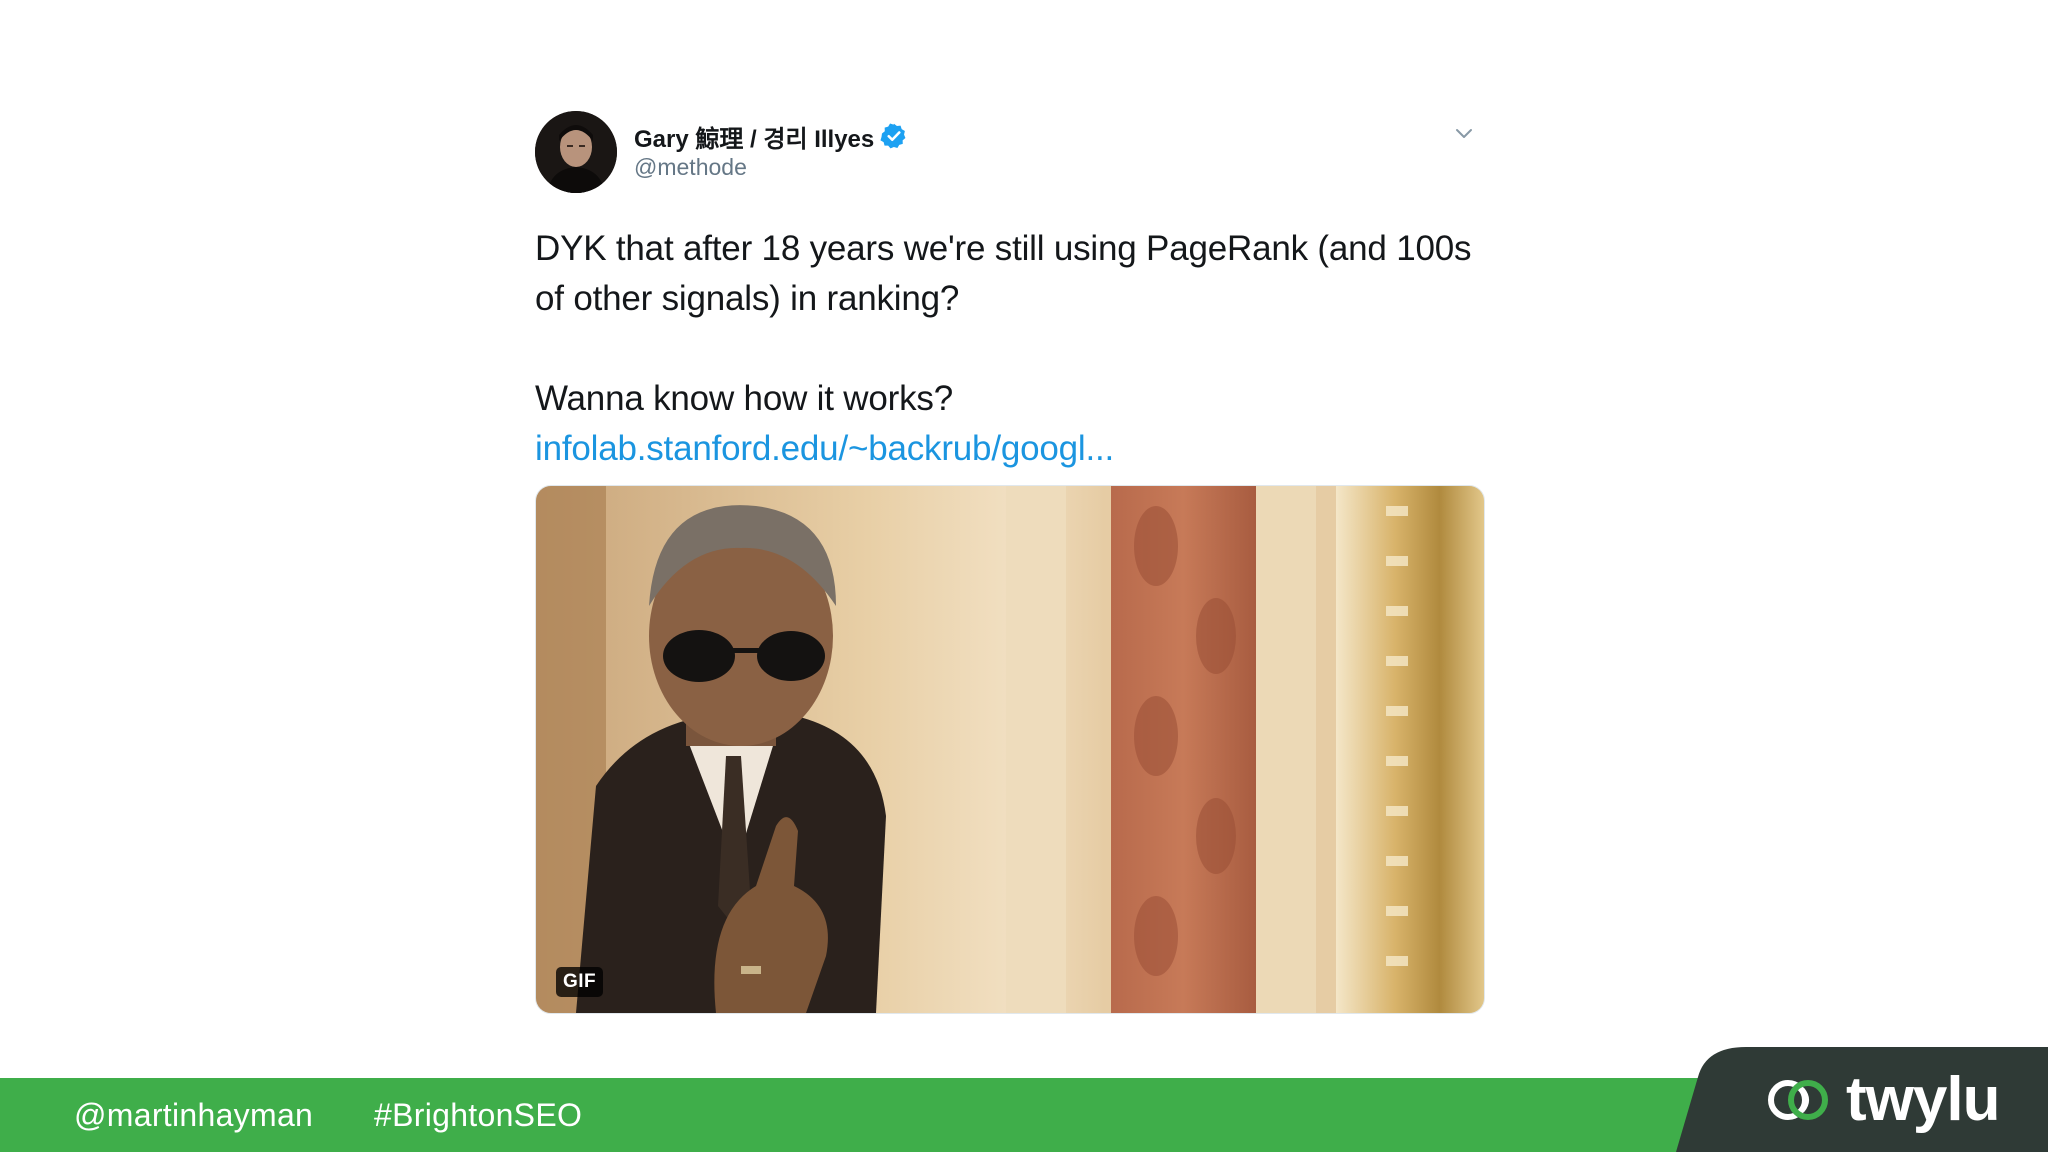 The width and height of the screenshot is (2048, 1152). I want to click on tweet-header: Gary 鯨理 / 경리 Illyes @methode, so click(1010, 152).